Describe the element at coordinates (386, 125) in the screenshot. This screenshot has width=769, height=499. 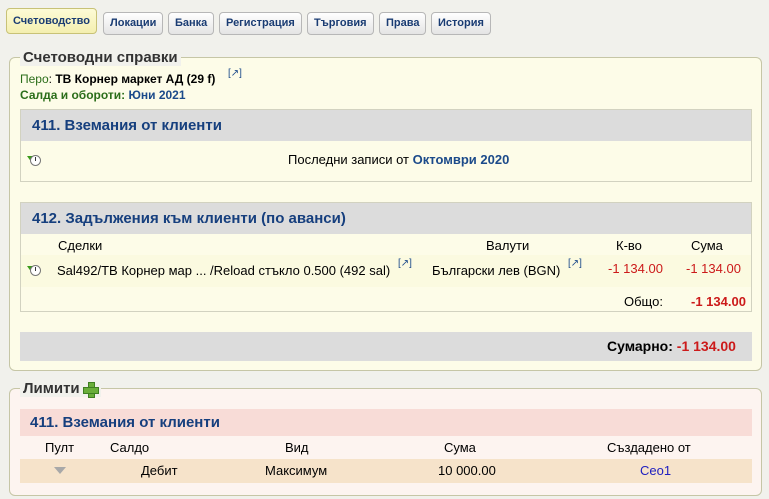
I see `section-411-title: 411. Вземания от клиенти` at that location.